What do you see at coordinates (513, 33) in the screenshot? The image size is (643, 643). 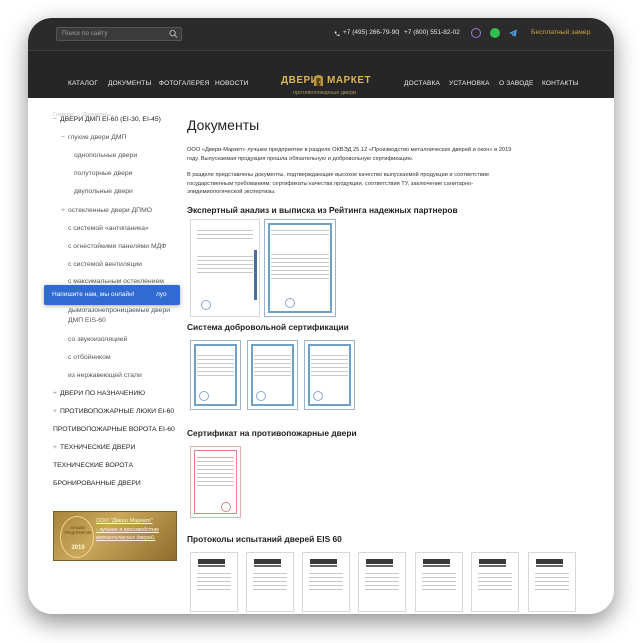 I see `telegram-icon` at bounding box center [513, 33].